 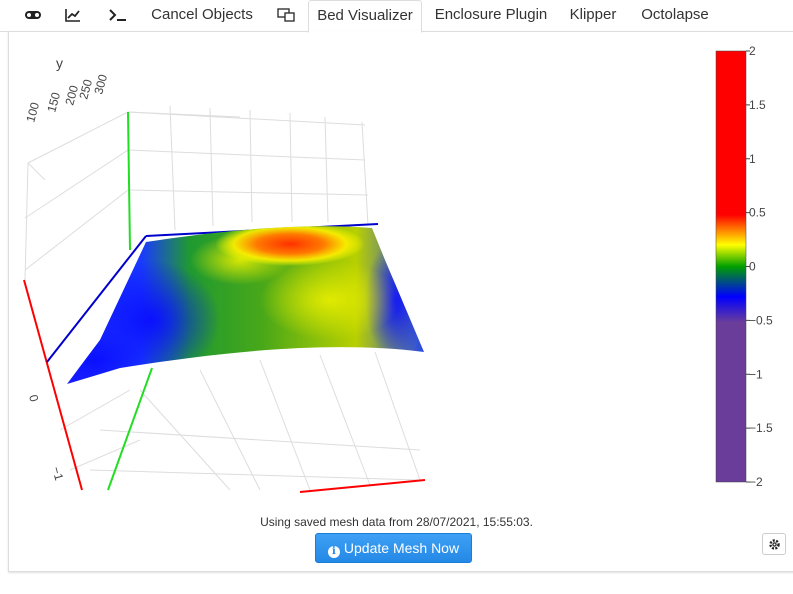 I want to click on colorbar-tick-label: −1, so click(x=756, y=374).